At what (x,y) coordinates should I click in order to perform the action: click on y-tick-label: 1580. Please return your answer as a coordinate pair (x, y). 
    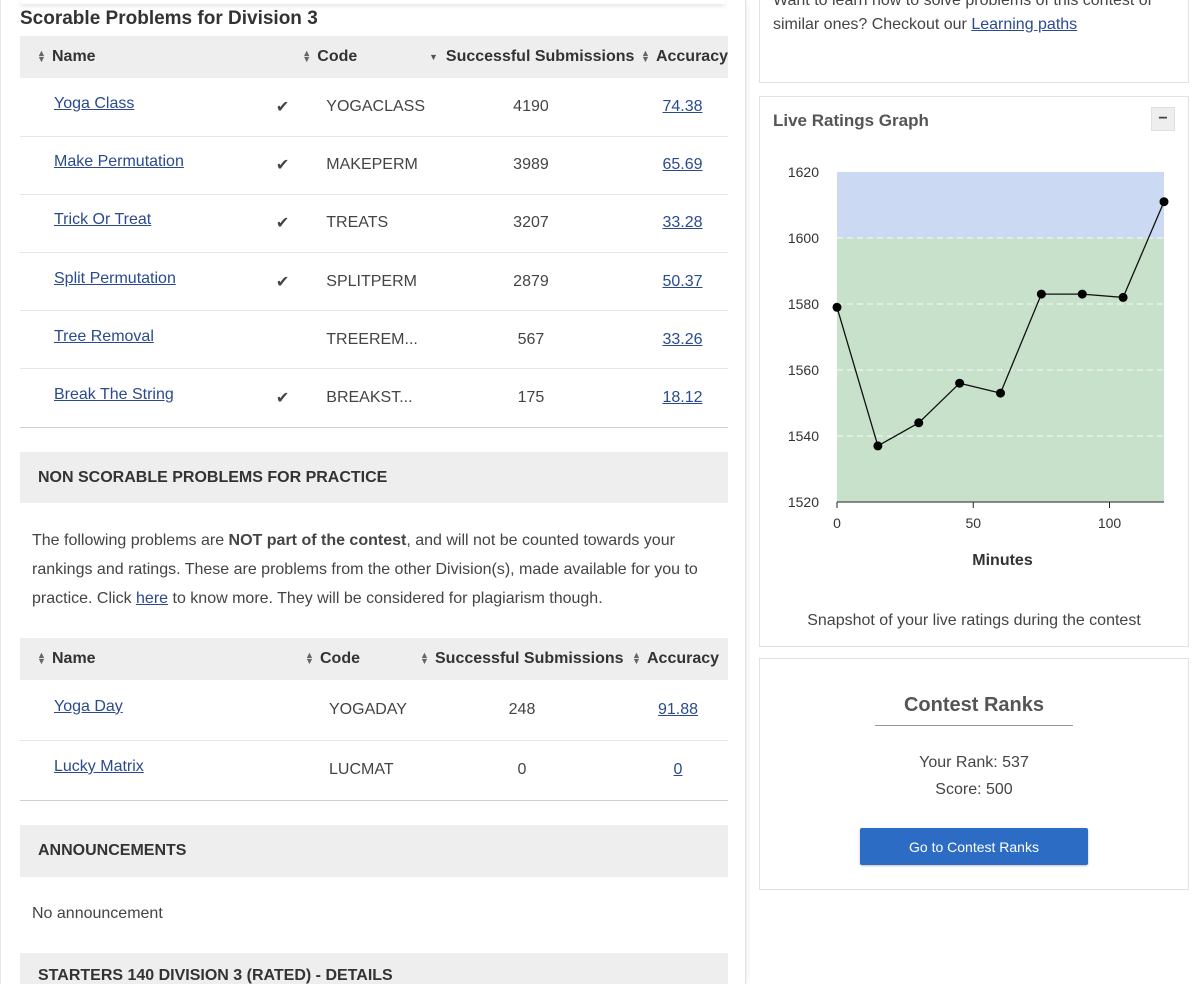
    Looking at the image, I should click on (803, 304).